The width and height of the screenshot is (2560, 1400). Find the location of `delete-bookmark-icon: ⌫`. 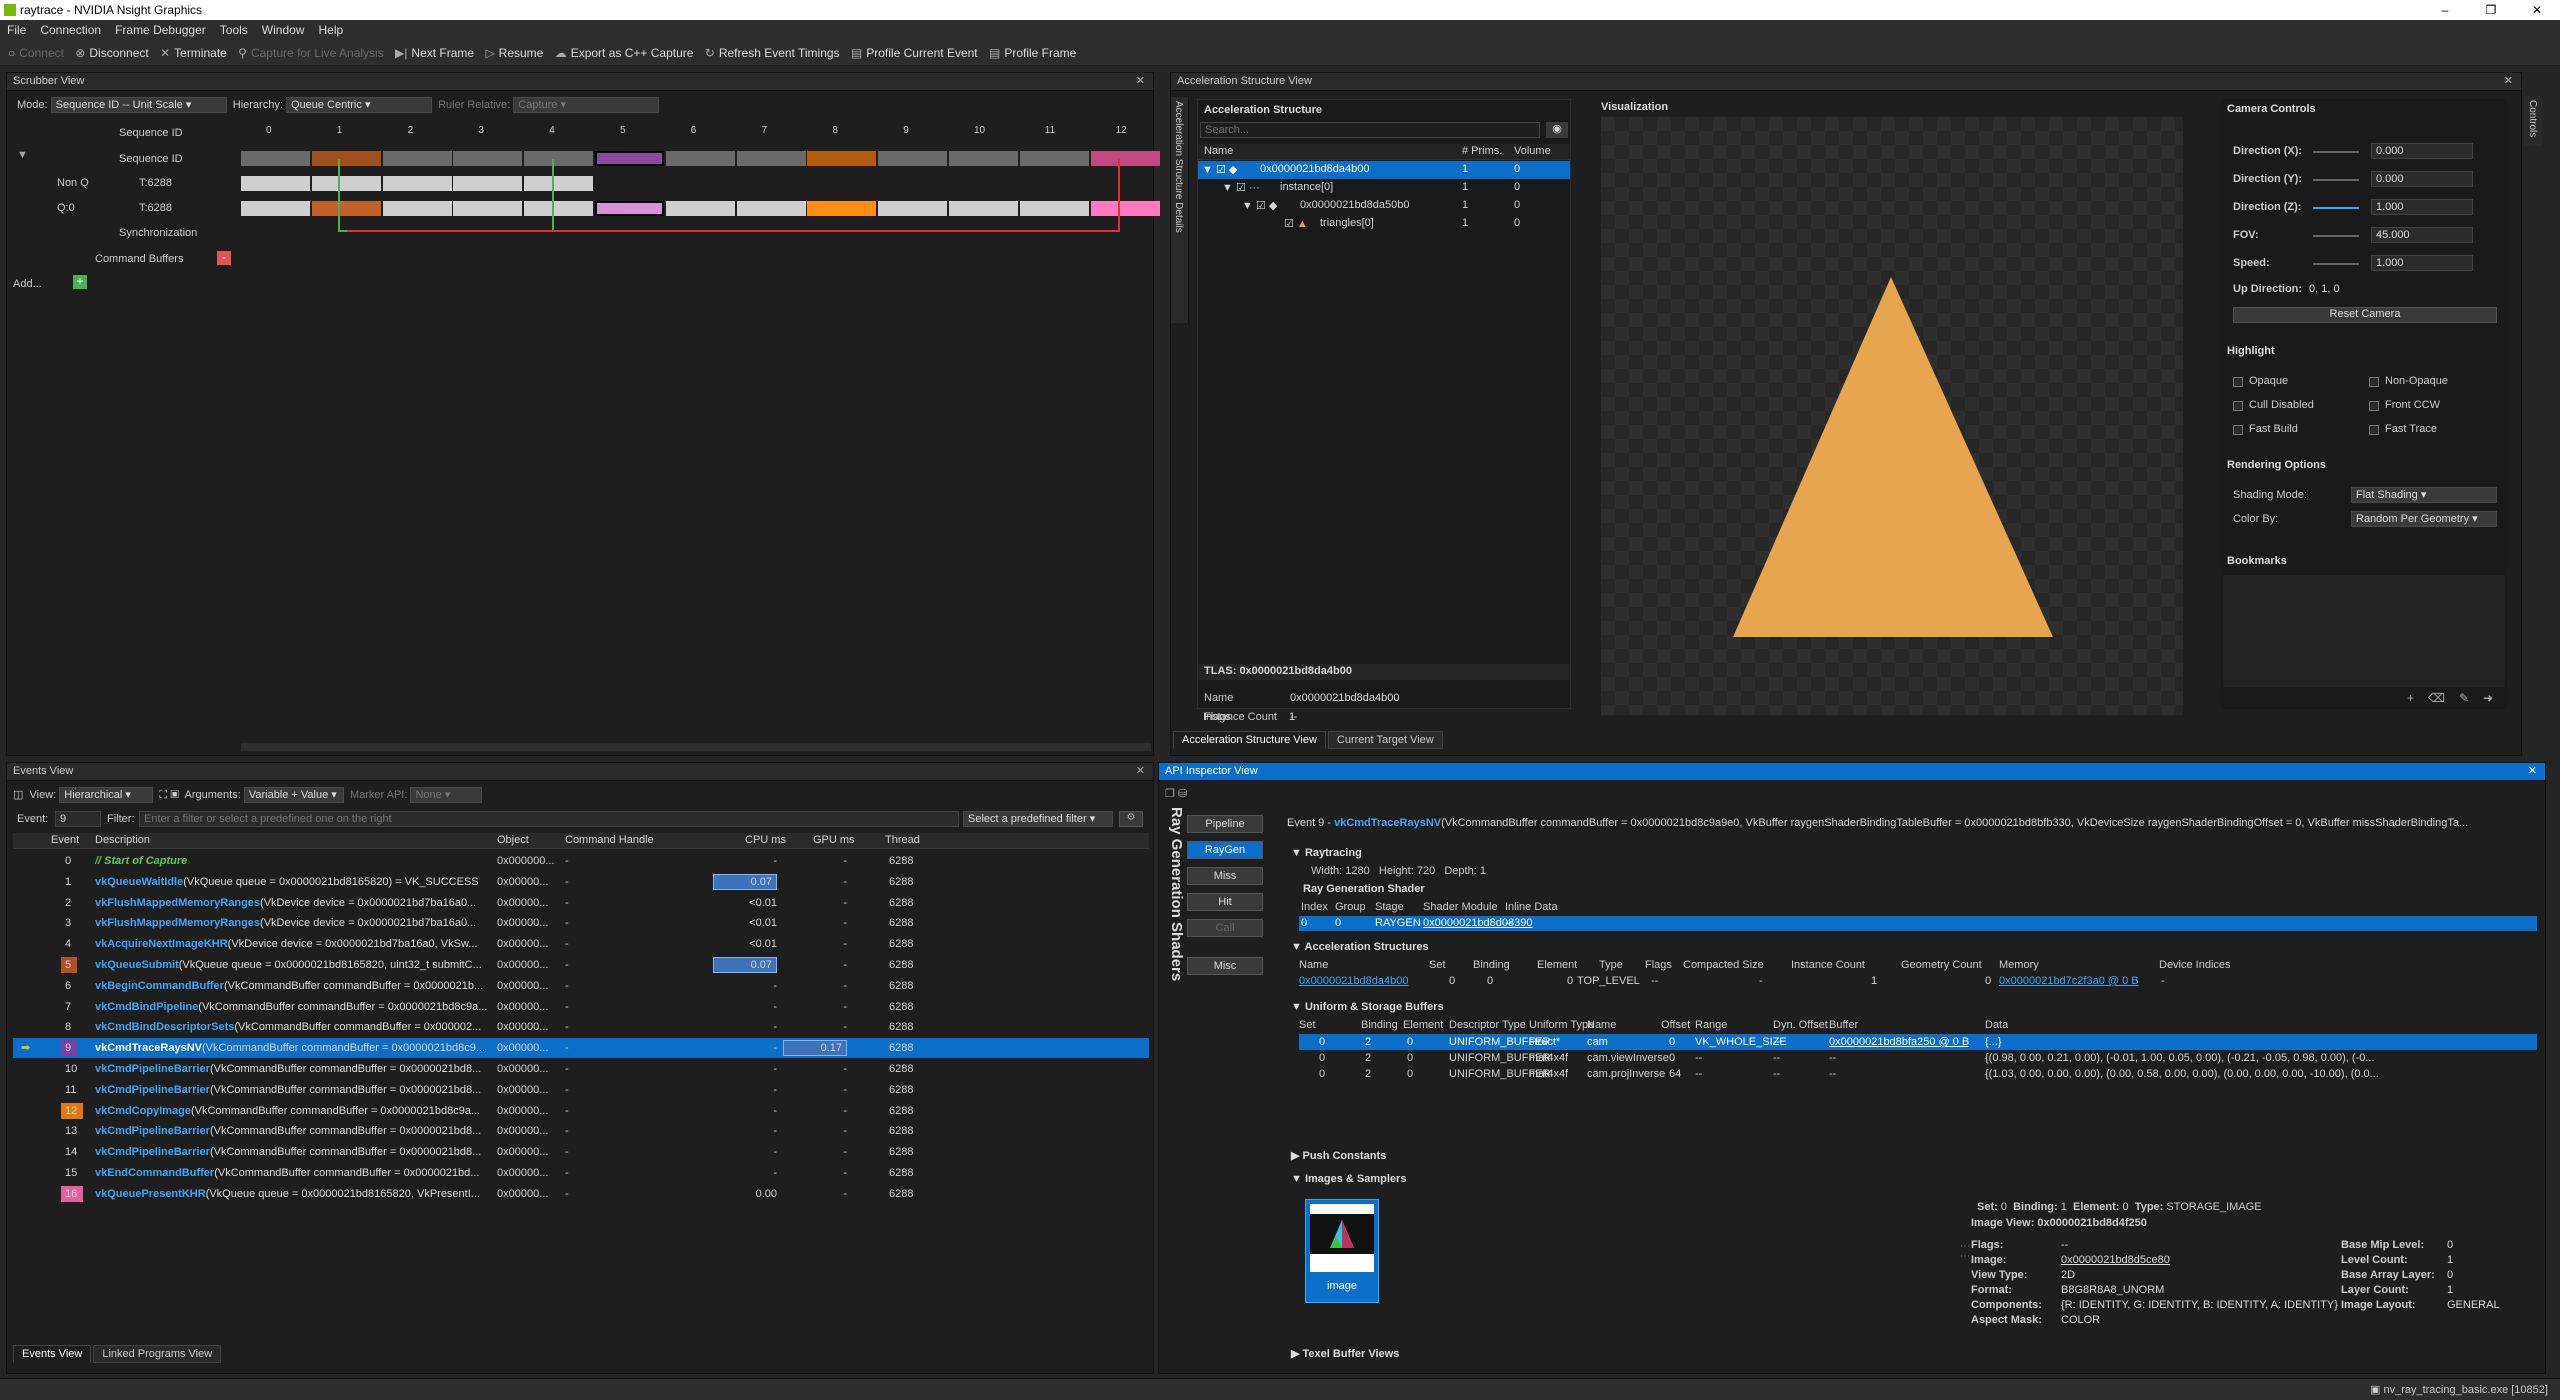

delete-bookmark-icon: ⌫ is located at coordinates (2443, 698).